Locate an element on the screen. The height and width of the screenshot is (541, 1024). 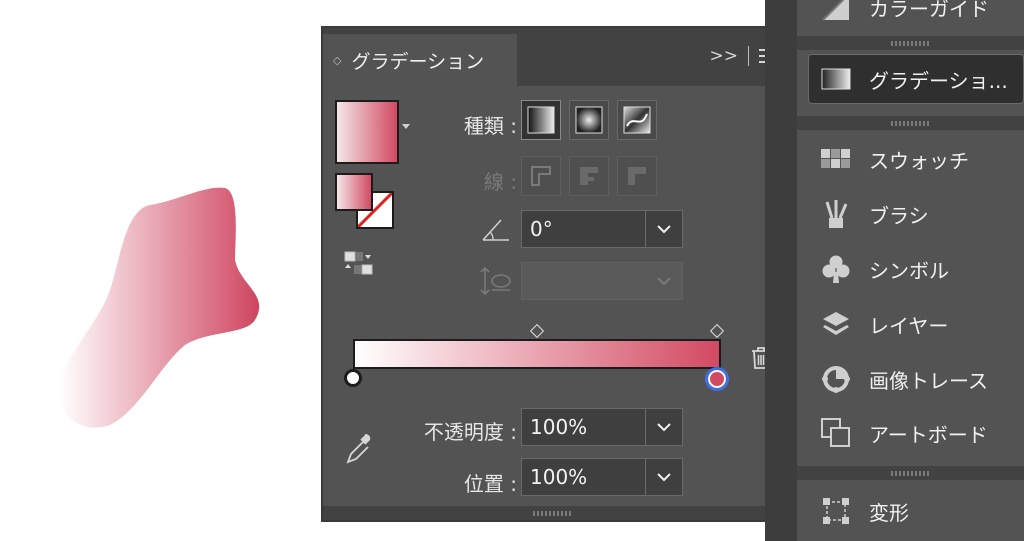
freeform-gradient-button is located at coordinates (637, 120).